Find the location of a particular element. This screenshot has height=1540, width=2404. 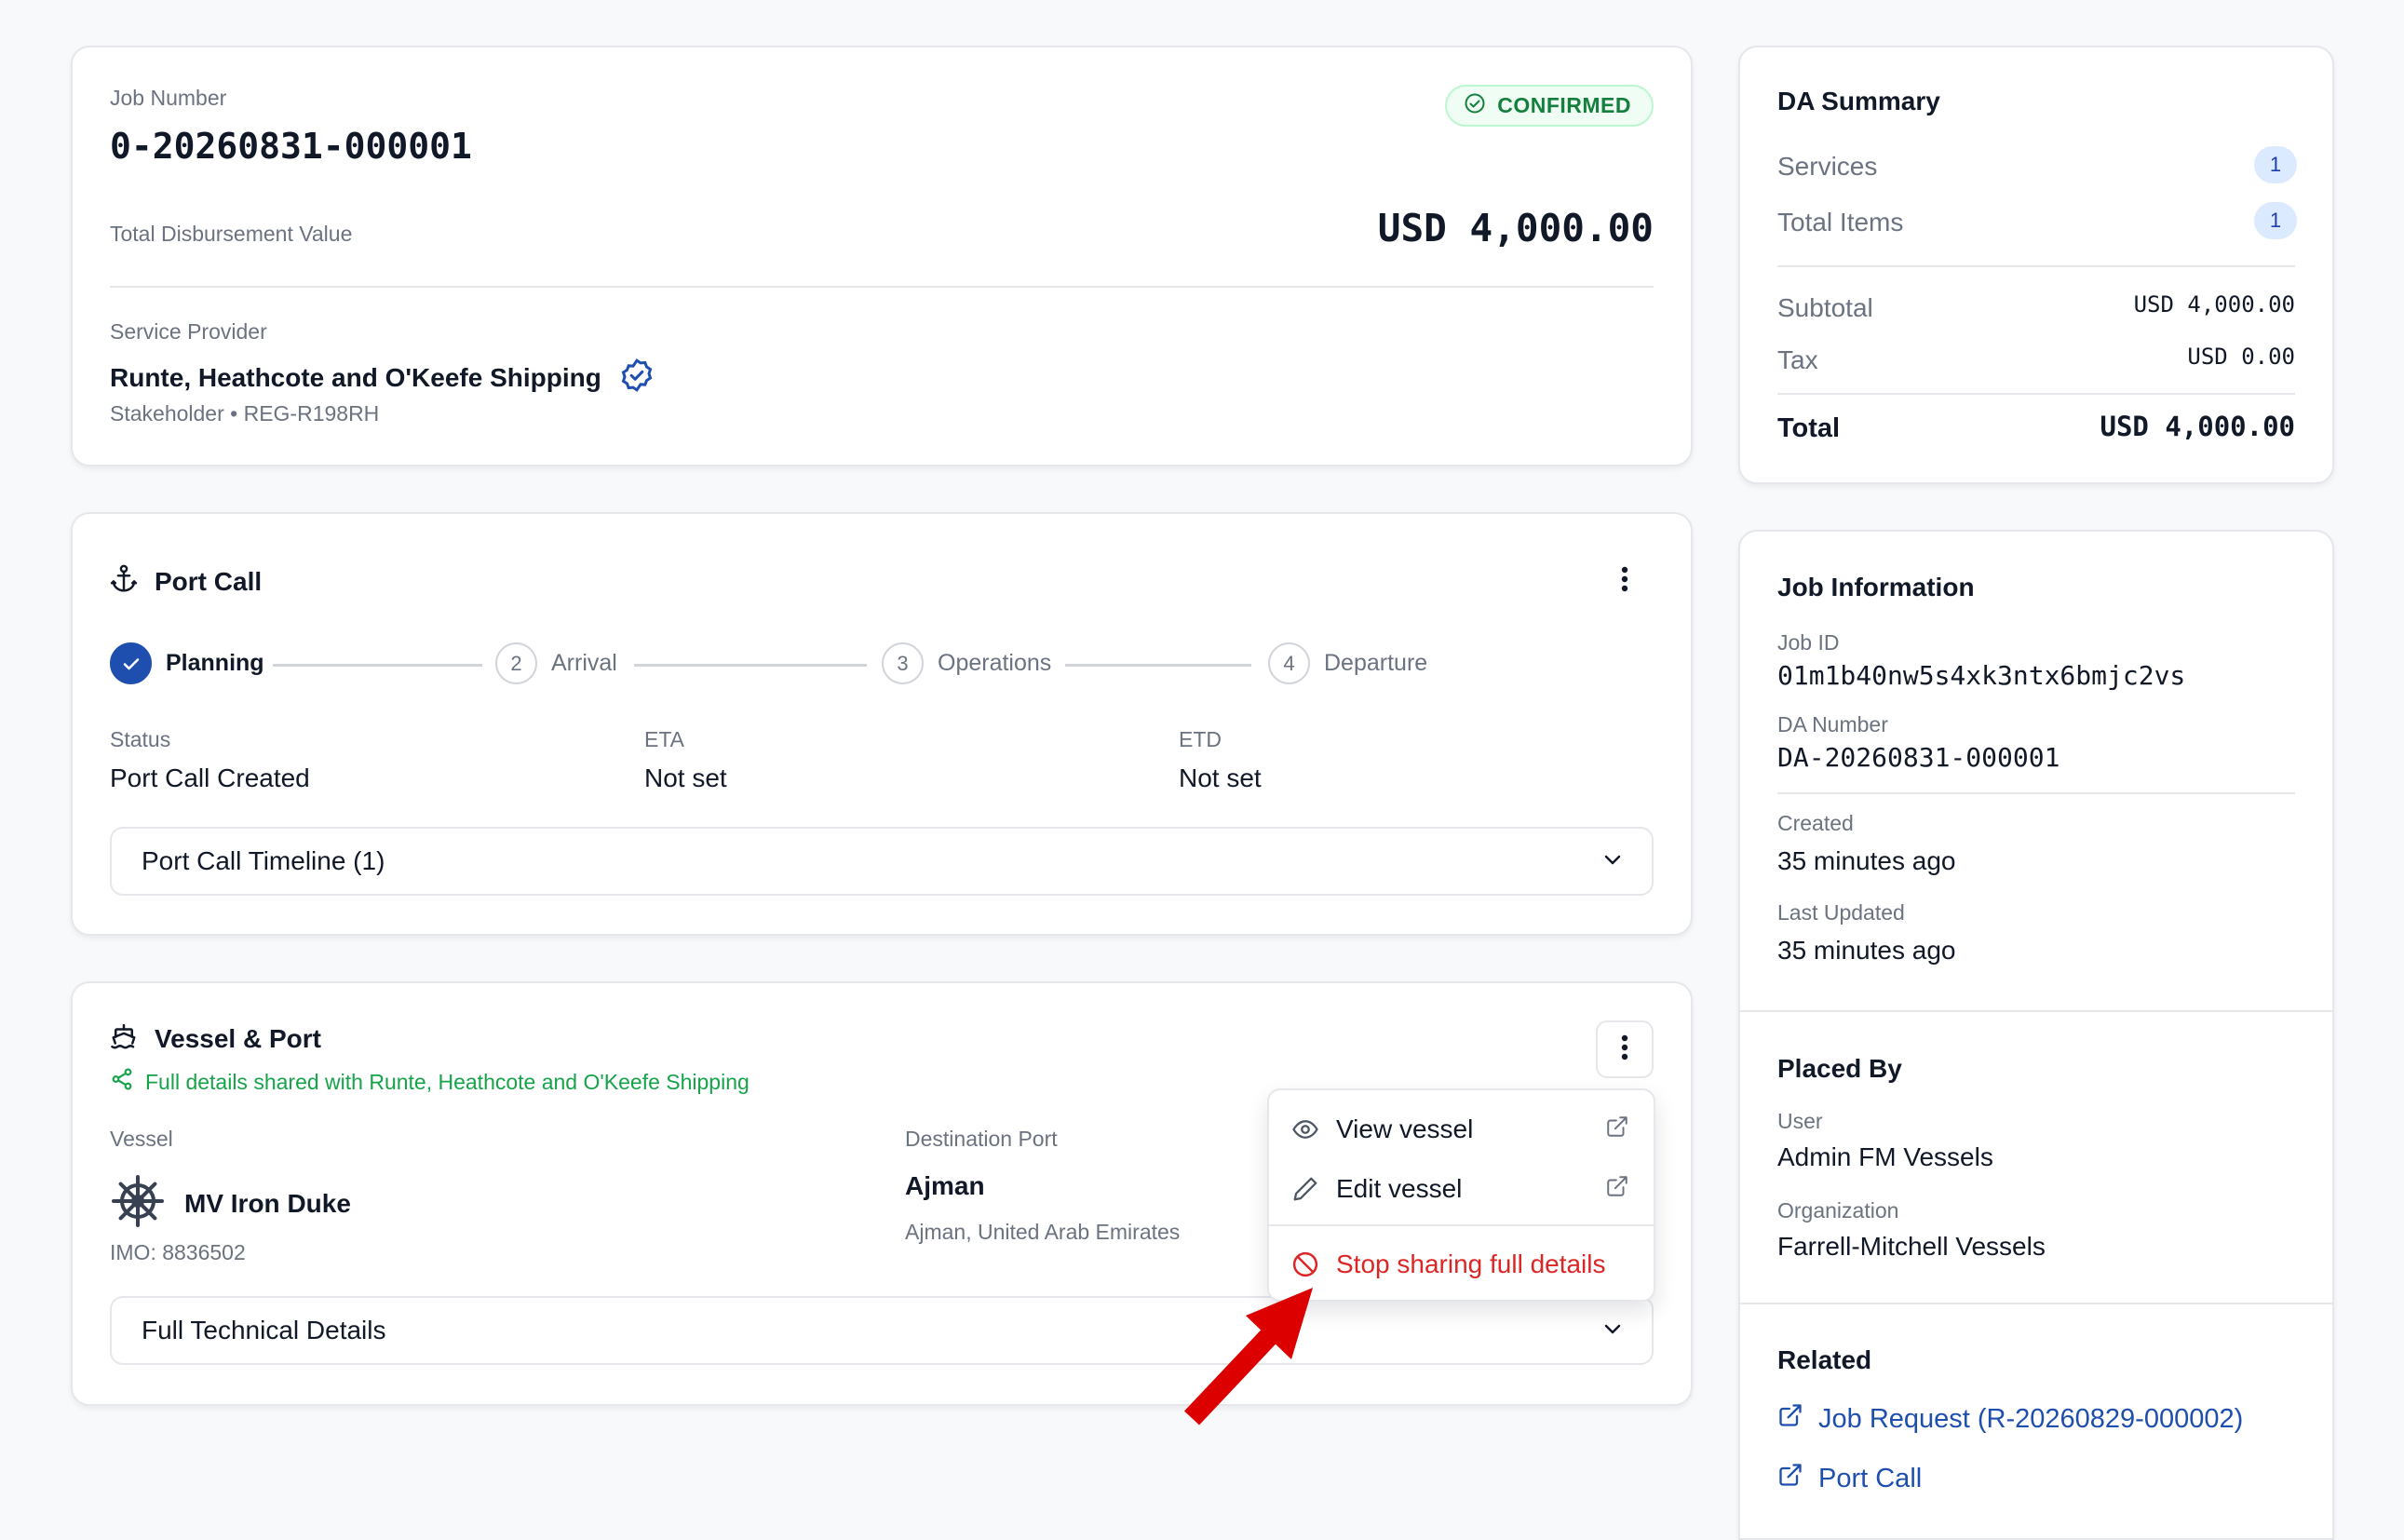

port-call-title: Port Call is located at coordinates (209, 581).